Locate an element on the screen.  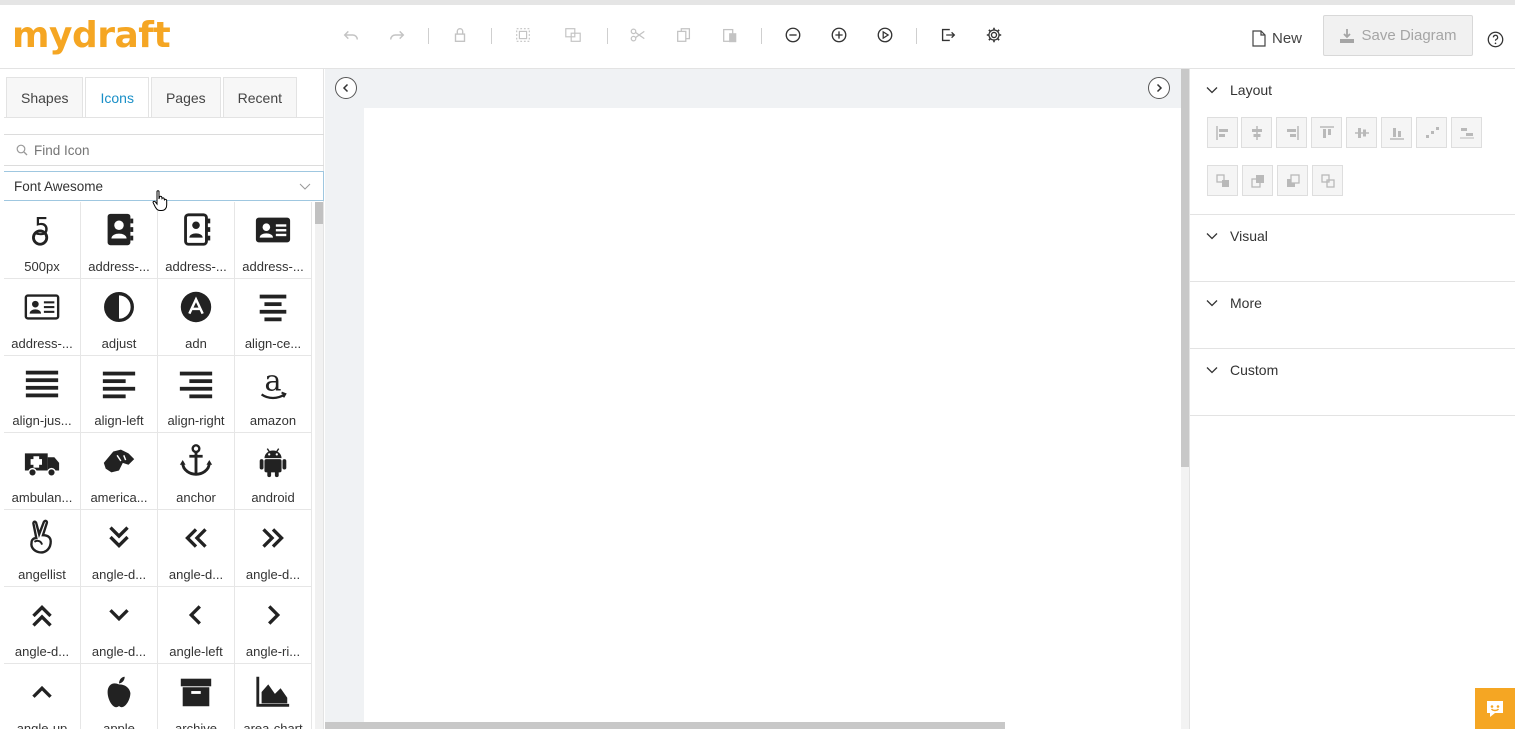
save-diagram-button: Save Diagram is located at coordinates (1398, 35).